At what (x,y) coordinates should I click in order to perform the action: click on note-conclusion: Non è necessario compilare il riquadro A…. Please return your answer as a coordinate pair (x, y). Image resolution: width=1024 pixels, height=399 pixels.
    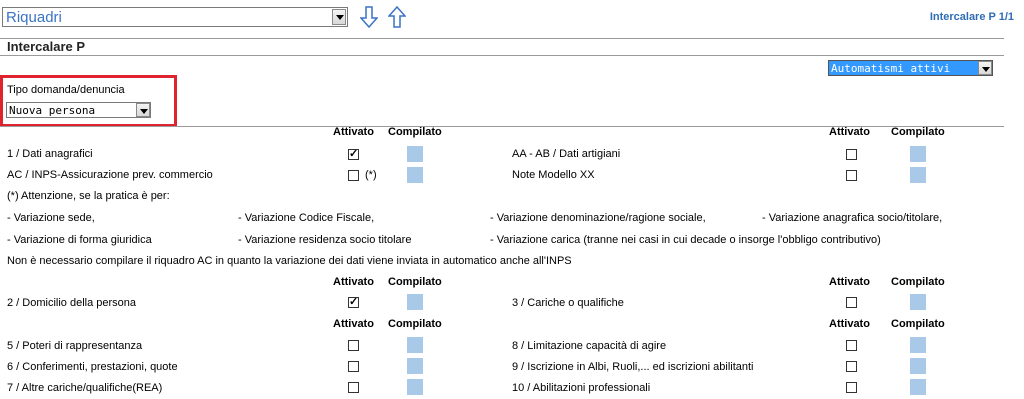
    Looking at the image, I should click on (289, 261).